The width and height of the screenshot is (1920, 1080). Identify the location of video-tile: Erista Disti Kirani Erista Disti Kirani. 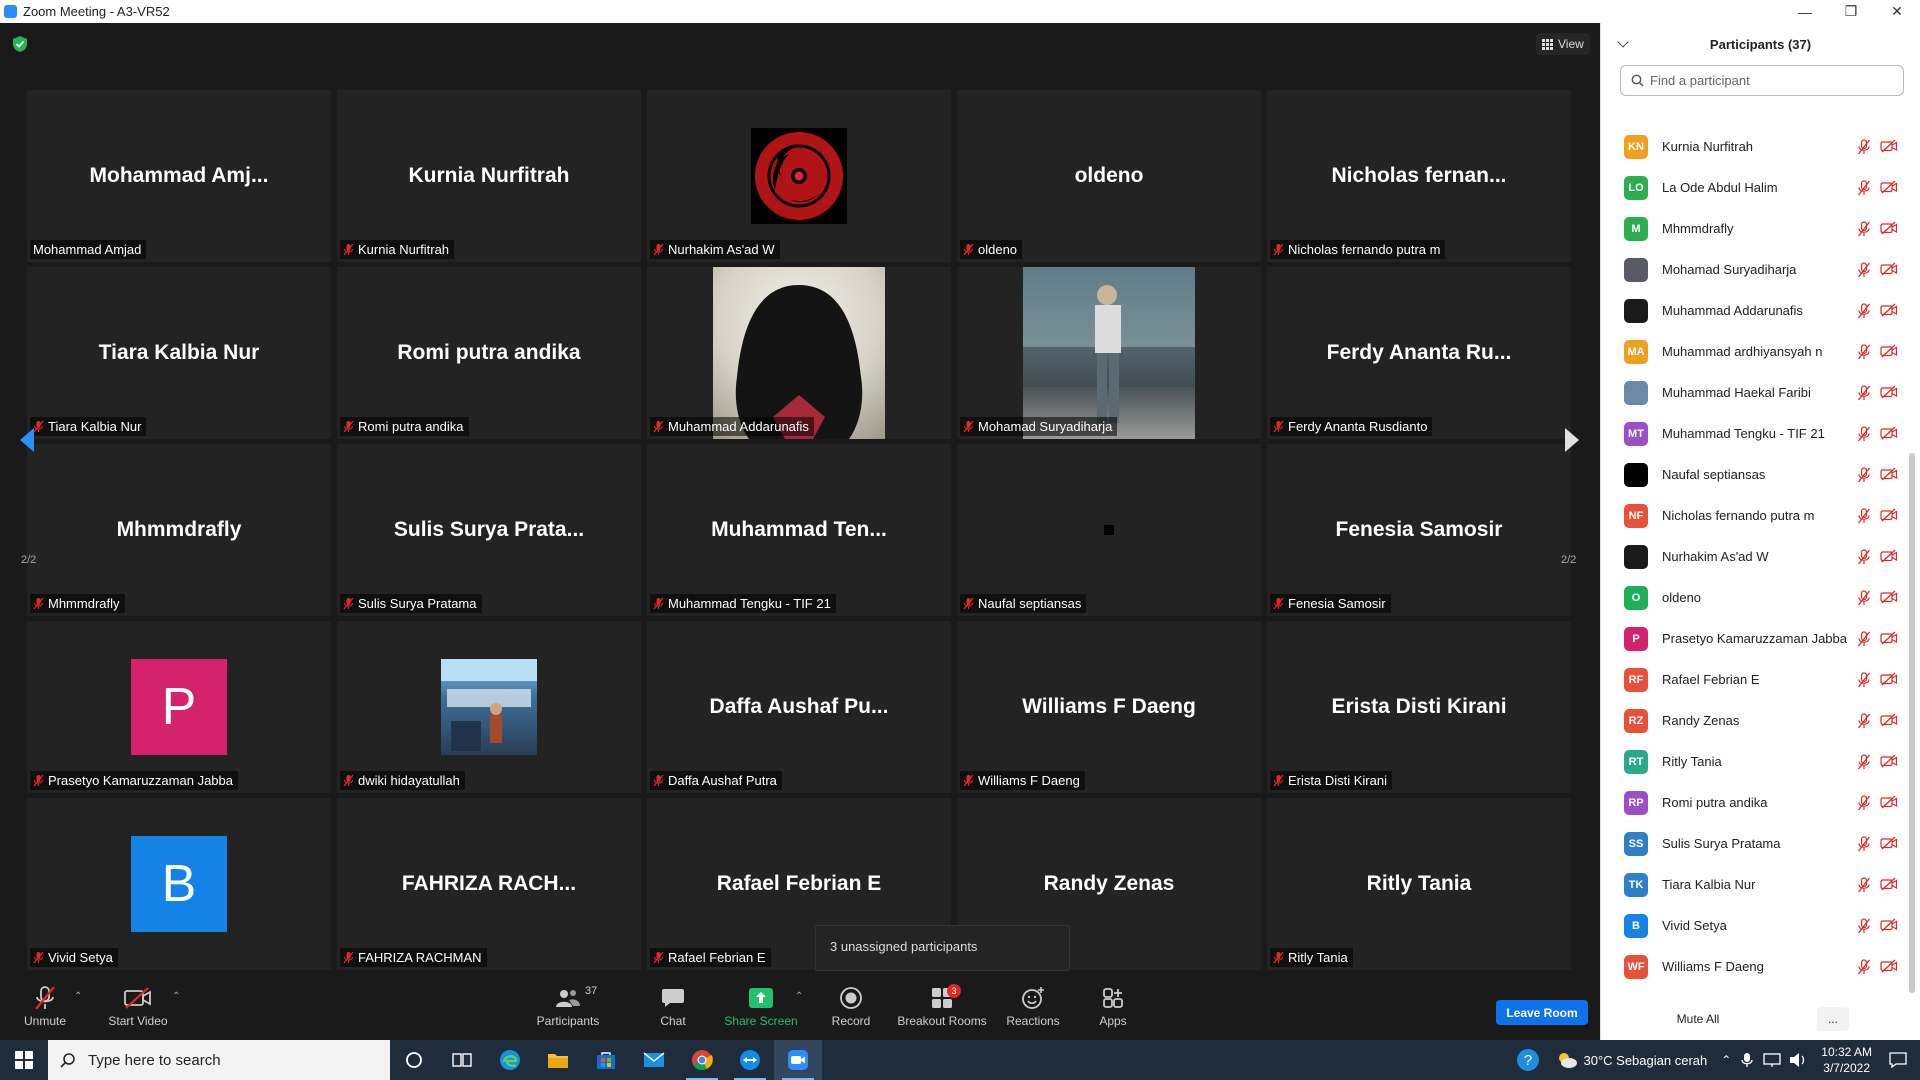
(1419, 707).